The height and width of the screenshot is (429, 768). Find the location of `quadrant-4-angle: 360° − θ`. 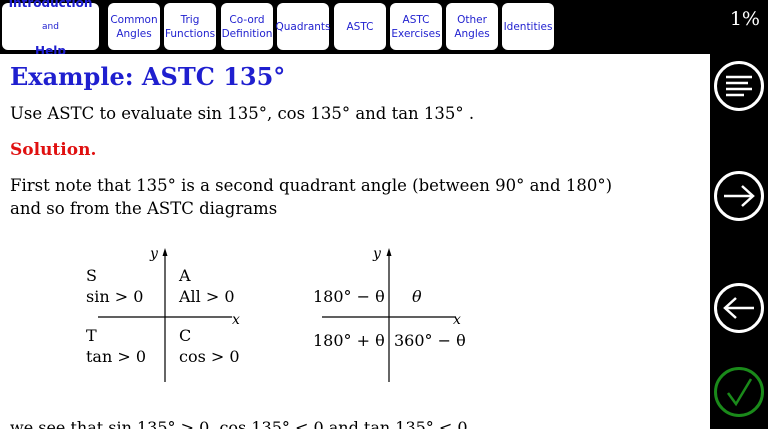

quadrant-4-angle: 360° − θ is located at coordinates (430, 340).